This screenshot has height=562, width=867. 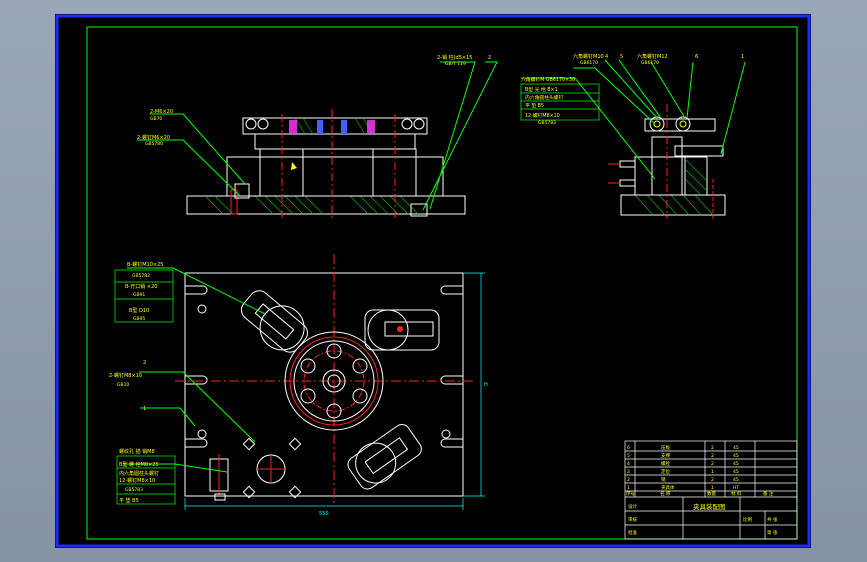 I want to click on side-note-2: B型 光 栓 B×1, so click(x=541, y=89).